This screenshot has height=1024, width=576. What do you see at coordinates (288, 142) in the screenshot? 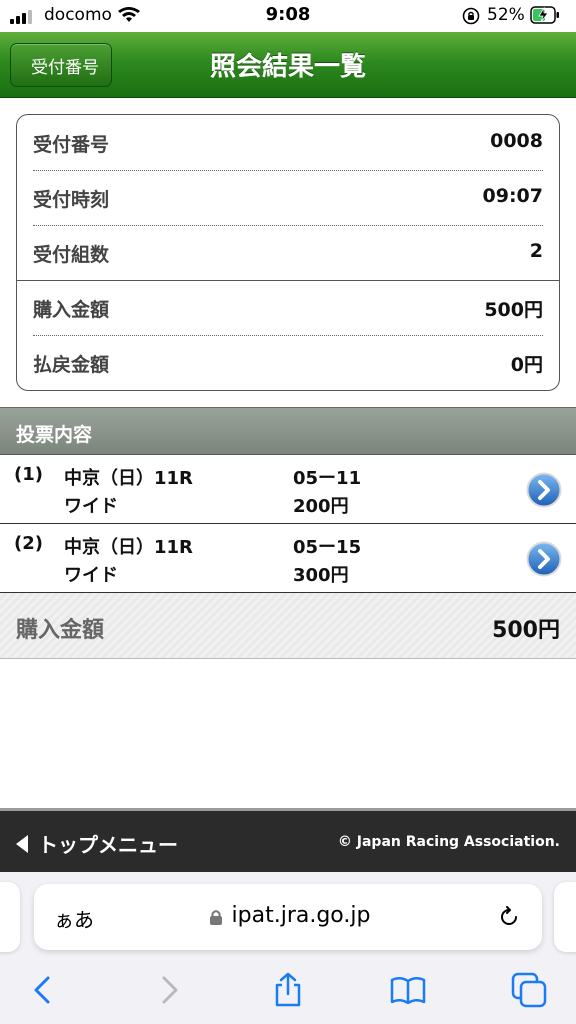
I see `summary-row-receipt-number: 受付番号 0008` at bounding box center [288, 142].